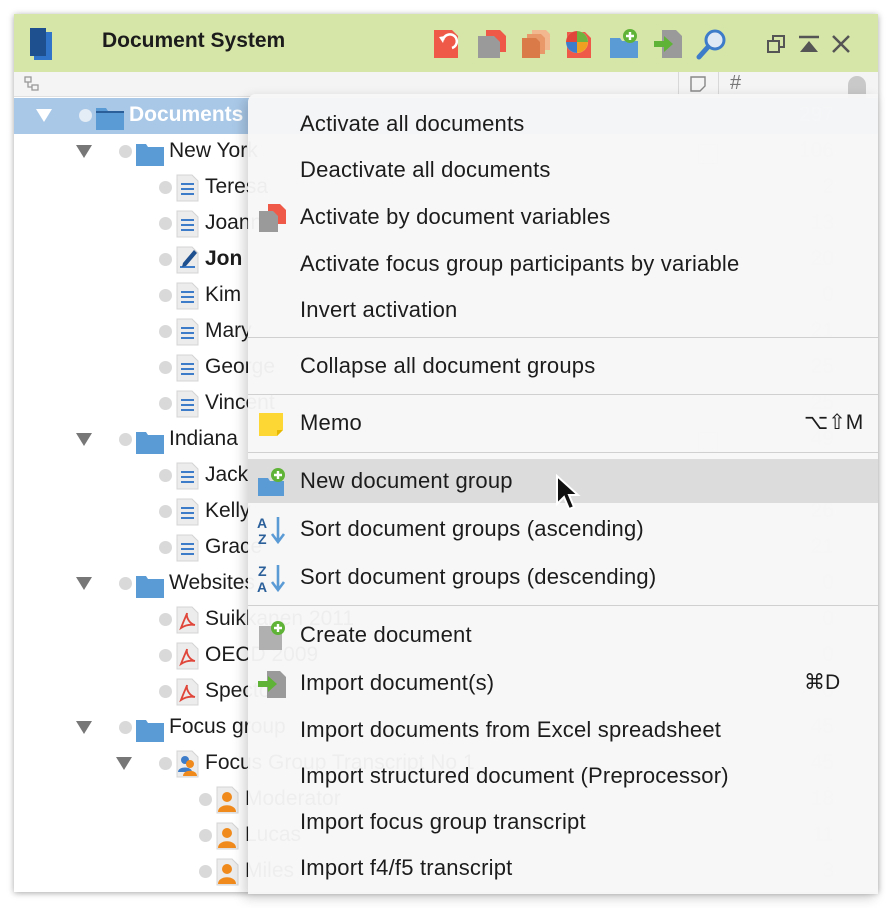  I want to click on menu-item-deactivate-all-documents: Deactivate all documents, so click(563, 170).